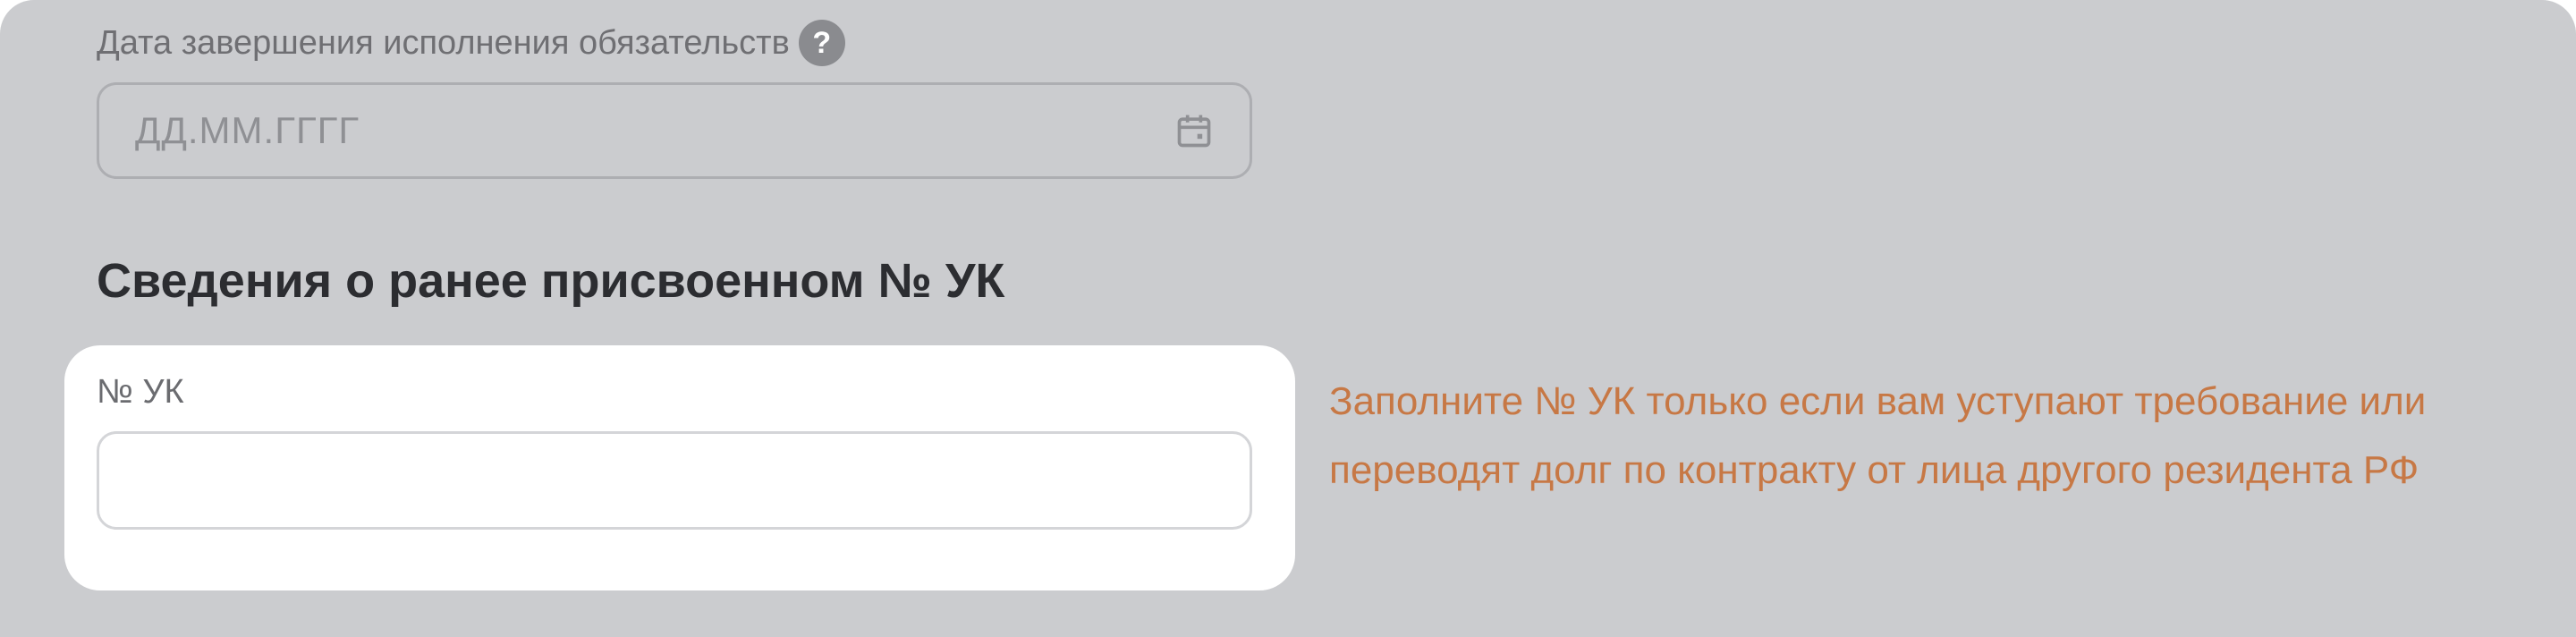 The width and height of the screenshot is (2576, 637). What do you see at coordinates (551, 281) in the screenshot?
I see `section-title: Сведения о ранее присвоенном № УК` at bounding box center [551, 281].